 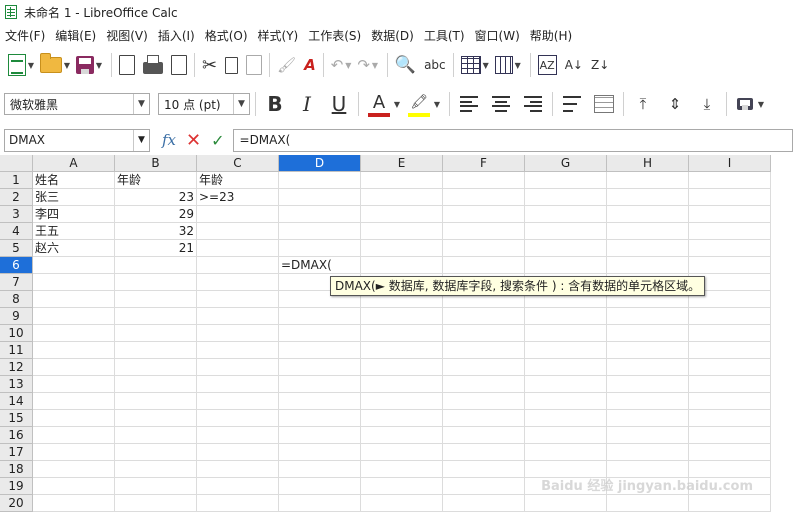 What do you see at coordinates (74, 282) in the screenshot?
I see `cell-a7` at bounding box center [74, 282].